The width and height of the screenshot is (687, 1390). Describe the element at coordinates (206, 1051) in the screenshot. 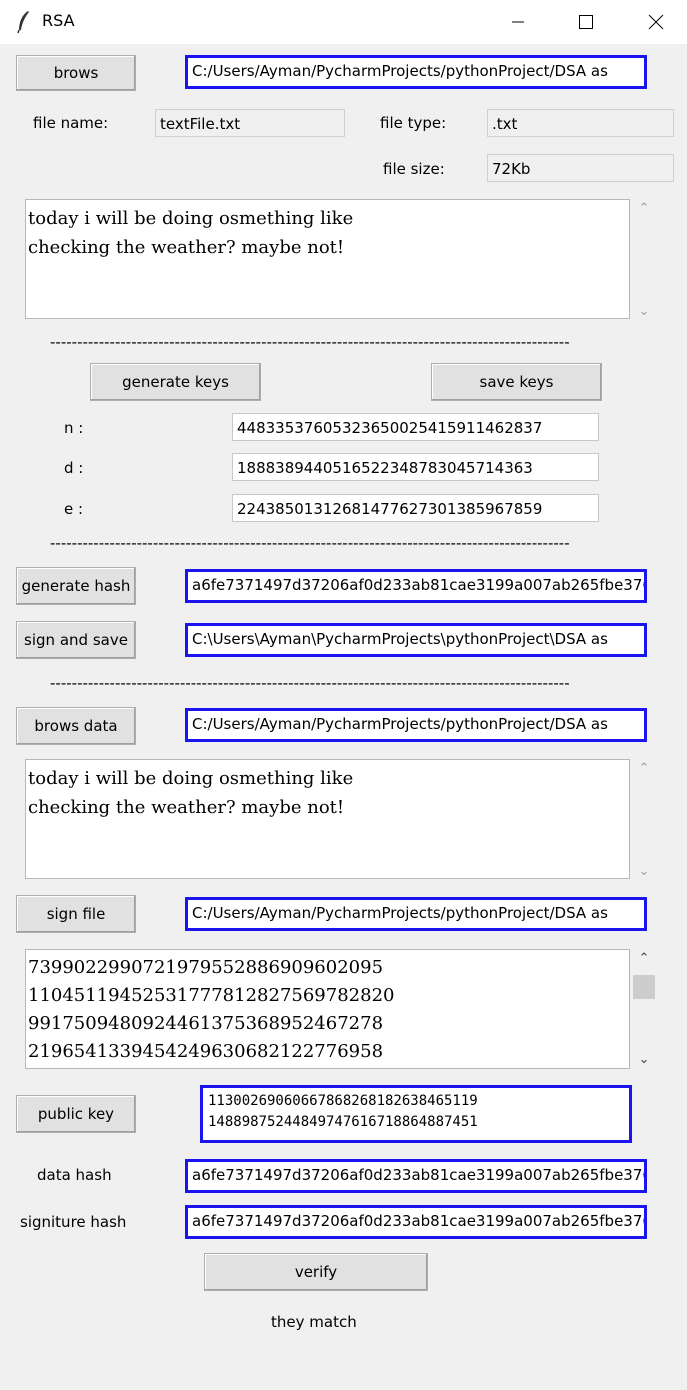

I see `signature-line: 21965413394542496306821227769​58` at that location.